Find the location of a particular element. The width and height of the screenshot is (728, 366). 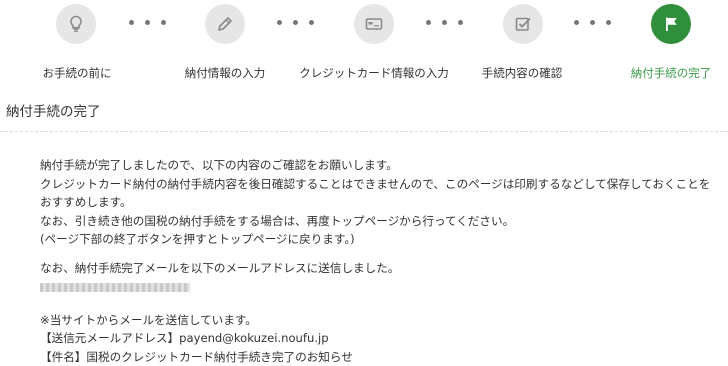

step-label-4: 手続内容の確認 is located at coordinates (522, 73).